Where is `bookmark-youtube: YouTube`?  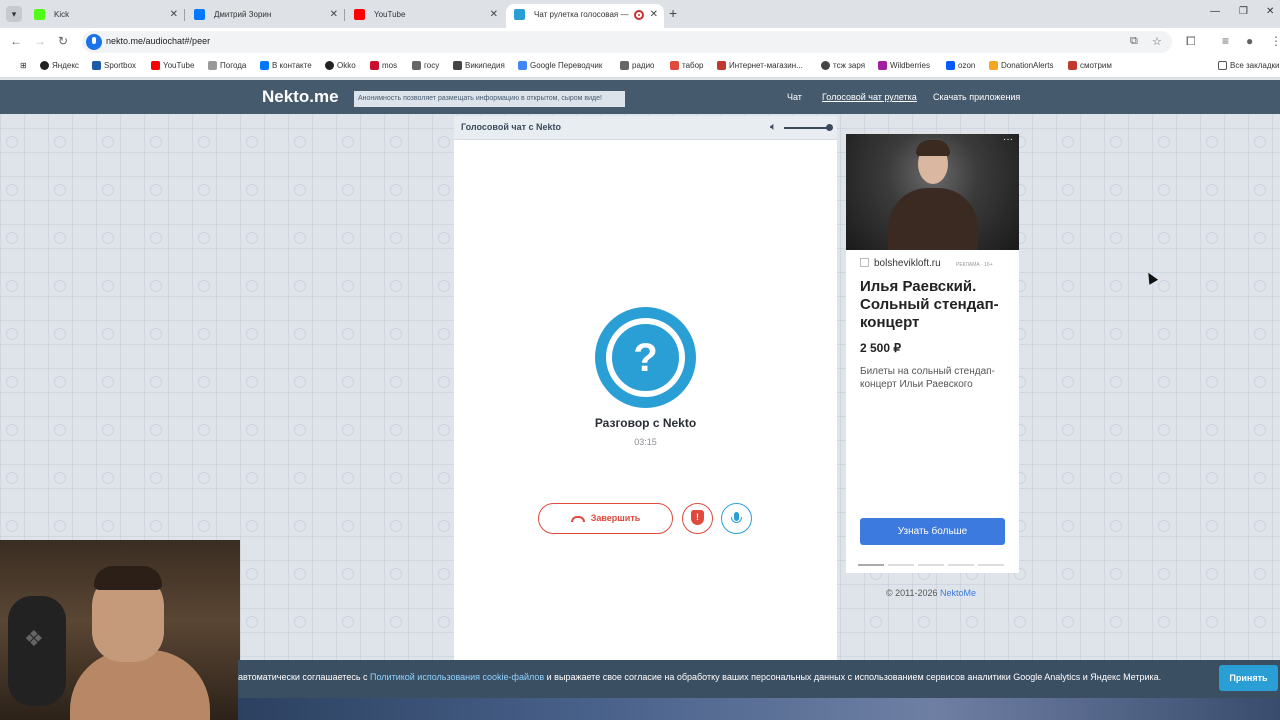
bookmark-youtube: YouTube is located at coordinates (172, 65).